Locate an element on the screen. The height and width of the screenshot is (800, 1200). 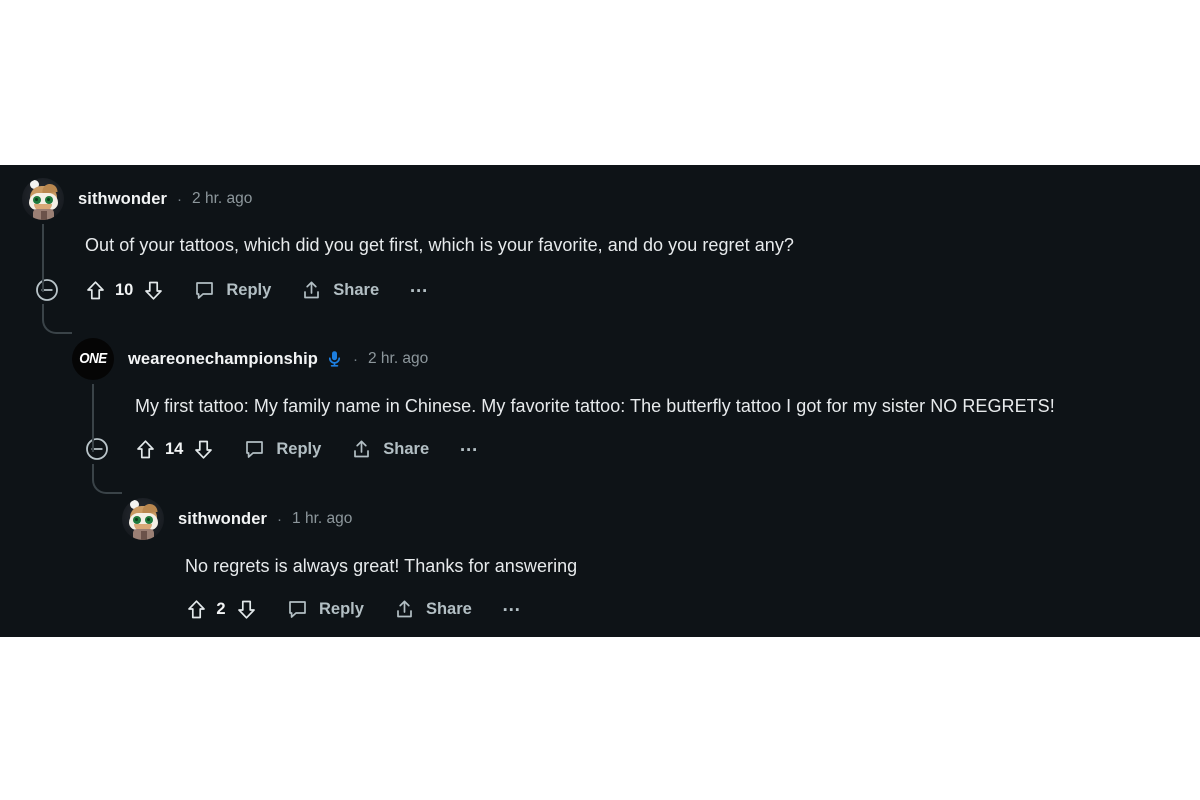
comment-header: sithwonder · 1 hr. ago is located at coordinates (652, 519).